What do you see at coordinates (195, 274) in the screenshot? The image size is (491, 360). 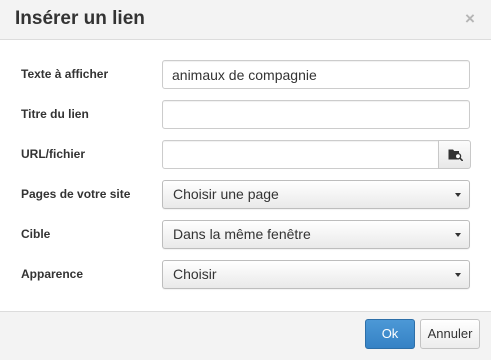 I see `appearance-selected: Choisir` at bounding box center [195, 274].